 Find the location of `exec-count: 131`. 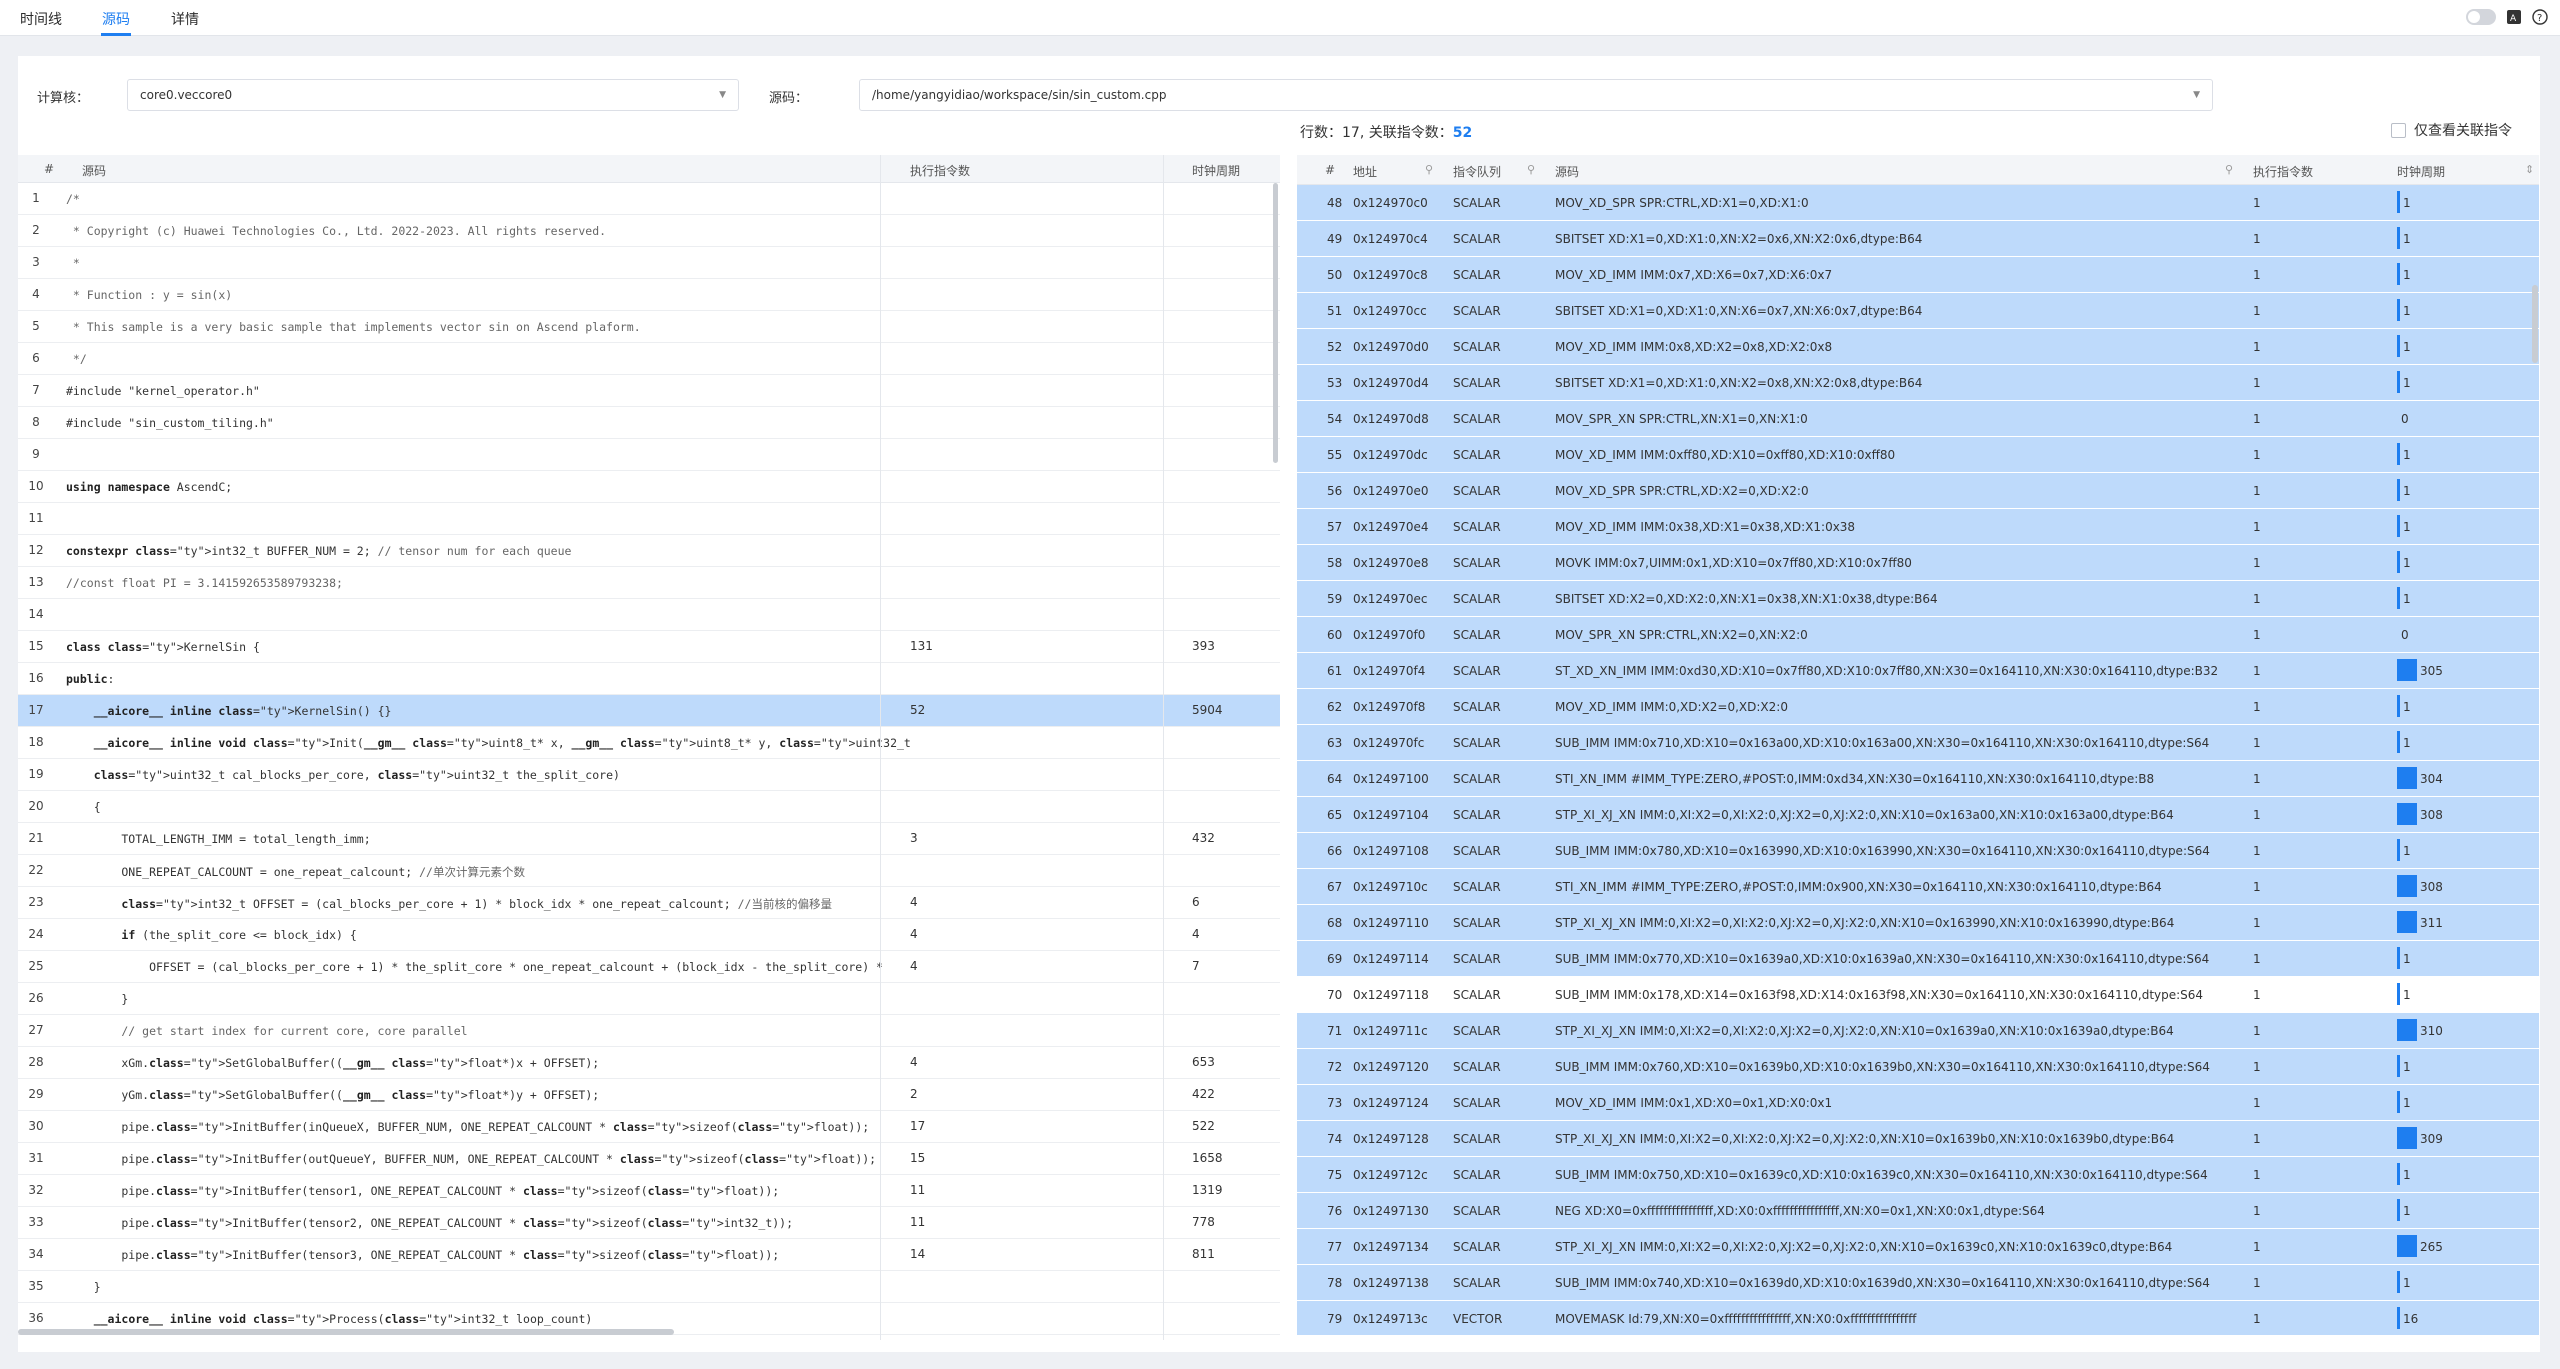

exec-count: 131 is located at coordinates (921, 646).